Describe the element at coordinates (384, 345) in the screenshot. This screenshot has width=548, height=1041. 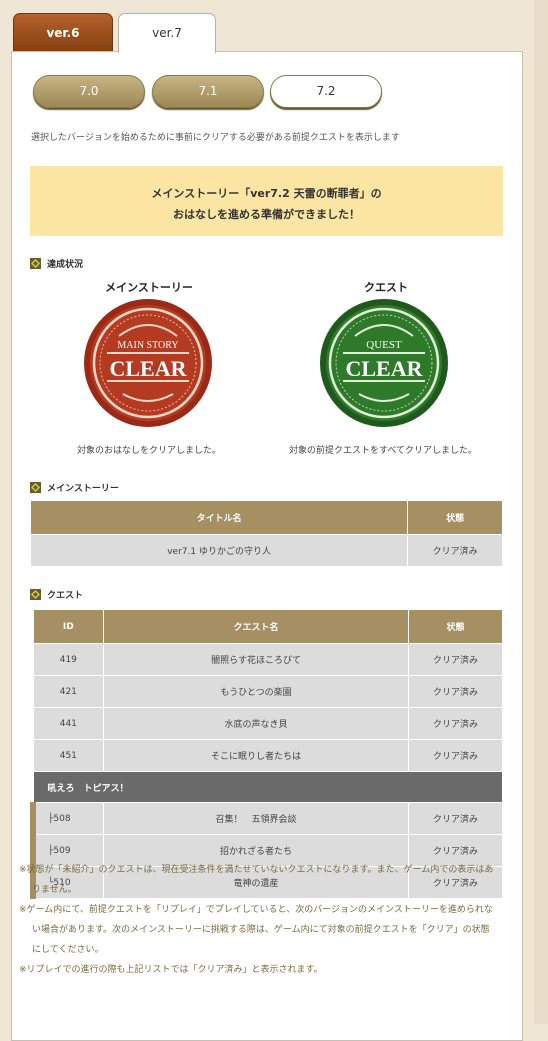
I see `quest-stamp-top-text: QUEST` at that location.